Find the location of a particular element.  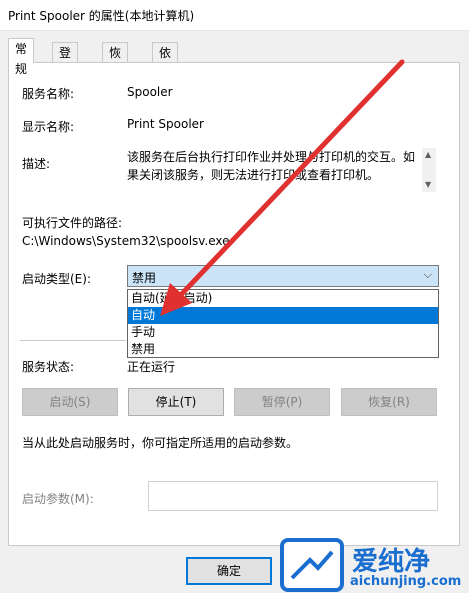

option-manual: 手动 is located at coordinates (283, 332).